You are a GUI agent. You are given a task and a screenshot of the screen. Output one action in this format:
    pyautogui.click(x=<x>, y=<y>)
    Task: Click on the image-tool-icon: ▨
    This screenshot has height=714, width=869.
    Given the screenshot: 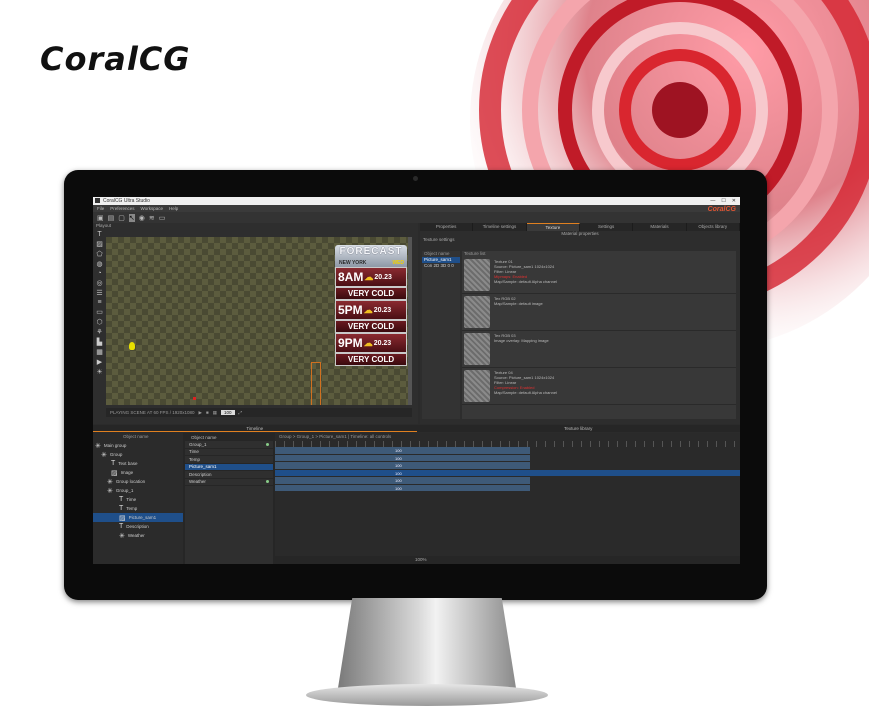 What is the action you would take?
    pyautogui.click(x=99, y=244)
    